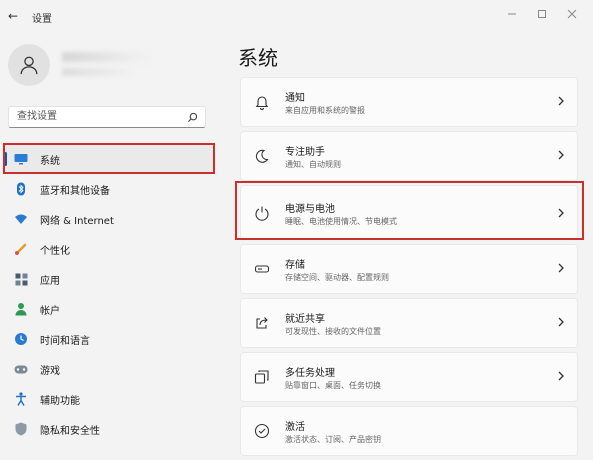 This screenshot has width=593, height=460. What do you see at coordinates (21, 339) in the screenshot?
I see `globe-clock-icon` at bounding box center [21, 339].